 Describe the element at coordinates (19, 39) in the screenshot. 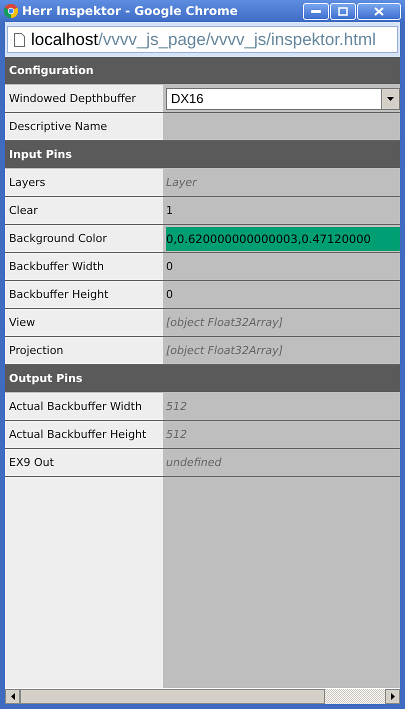

I see `page-icon` at that location.